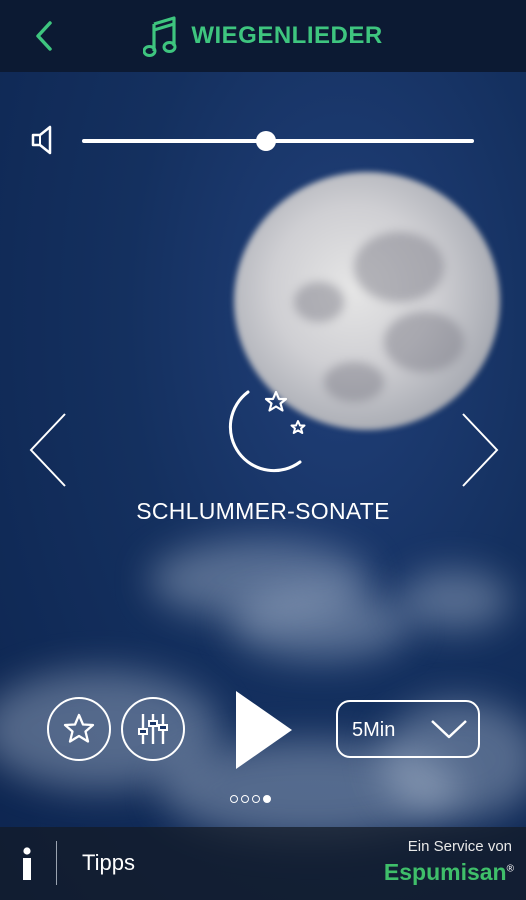 The image size is (526, 900). I want to click on tips-link: Tipps, so click(108, 863).